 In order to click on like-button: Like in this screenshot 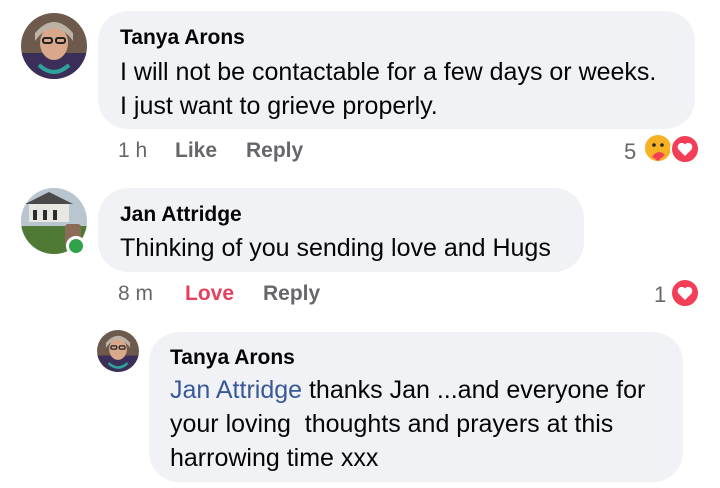, I will do `click(196, 151)`.